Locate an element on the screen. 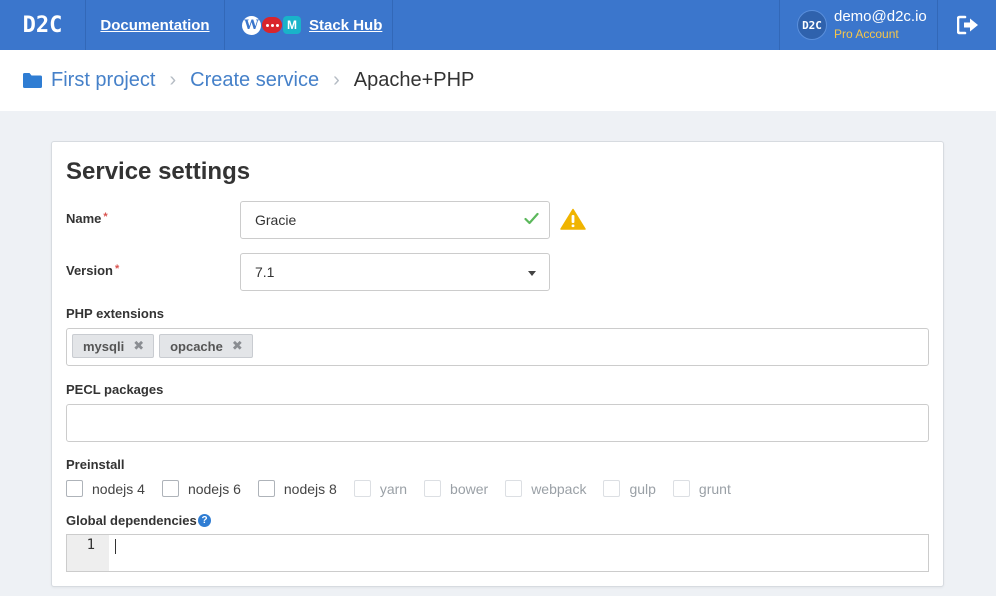  line-number: 1 is located at coordinates (90, 545).